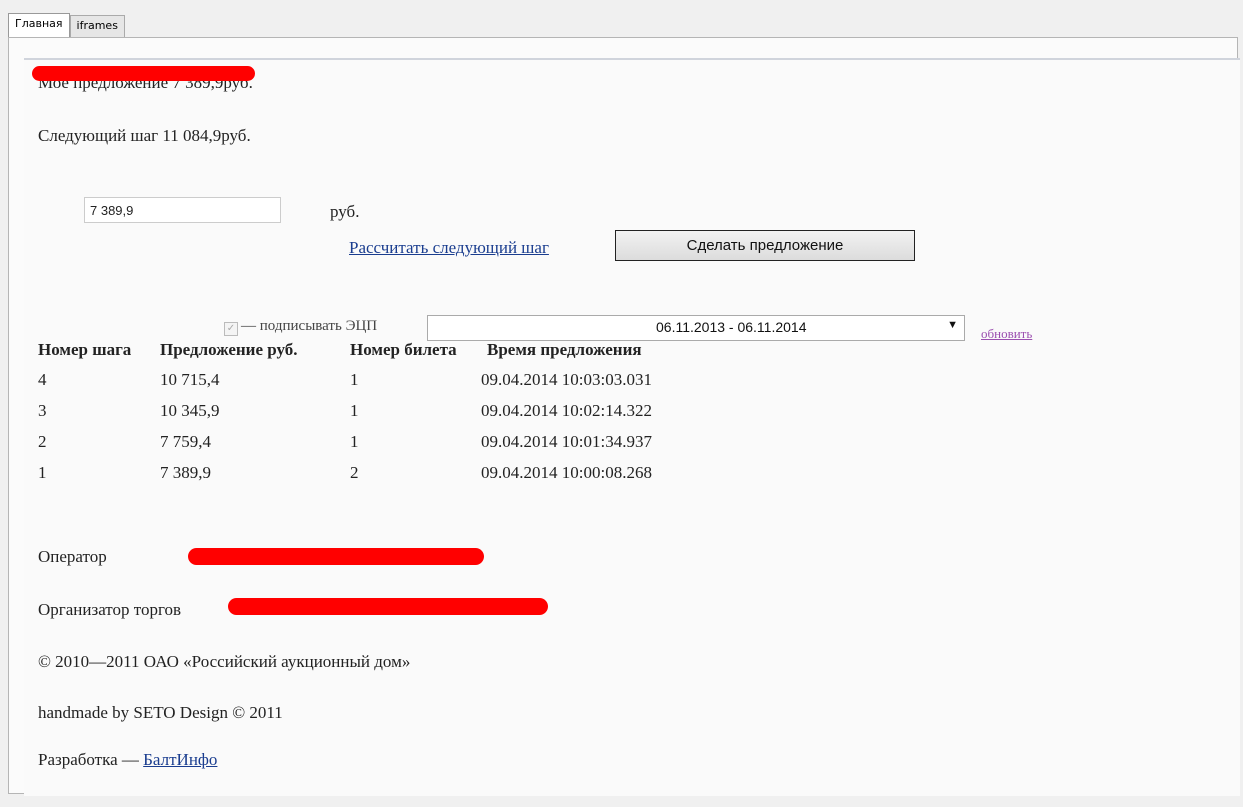 Image resolution: width=1243 pixels, height=807 pixels. I want to click on time-cell: 09.04.2014 10:00:08.268, so click(566, 472).